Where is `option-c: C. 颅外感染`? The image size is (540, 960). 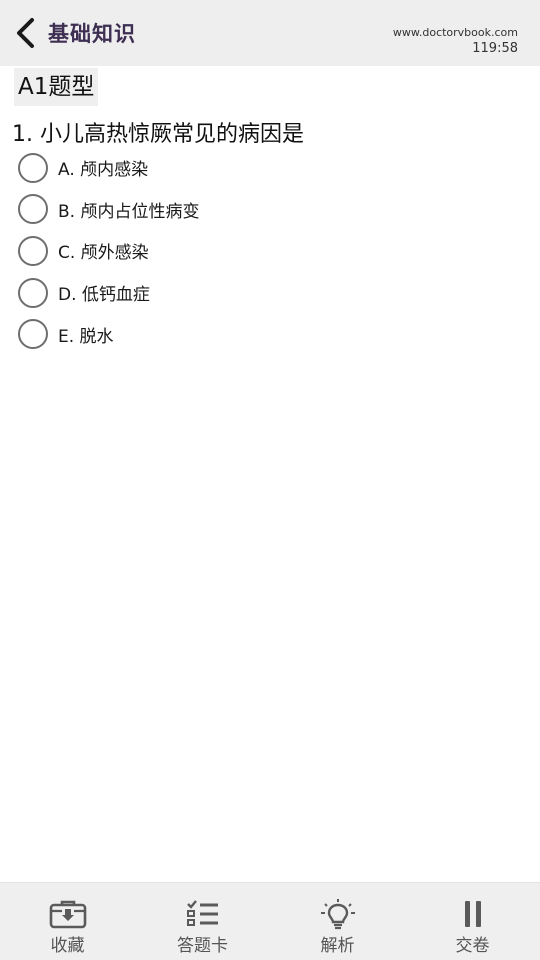 option-c: C. 颅外感染 is located at coordinates (108, 251).